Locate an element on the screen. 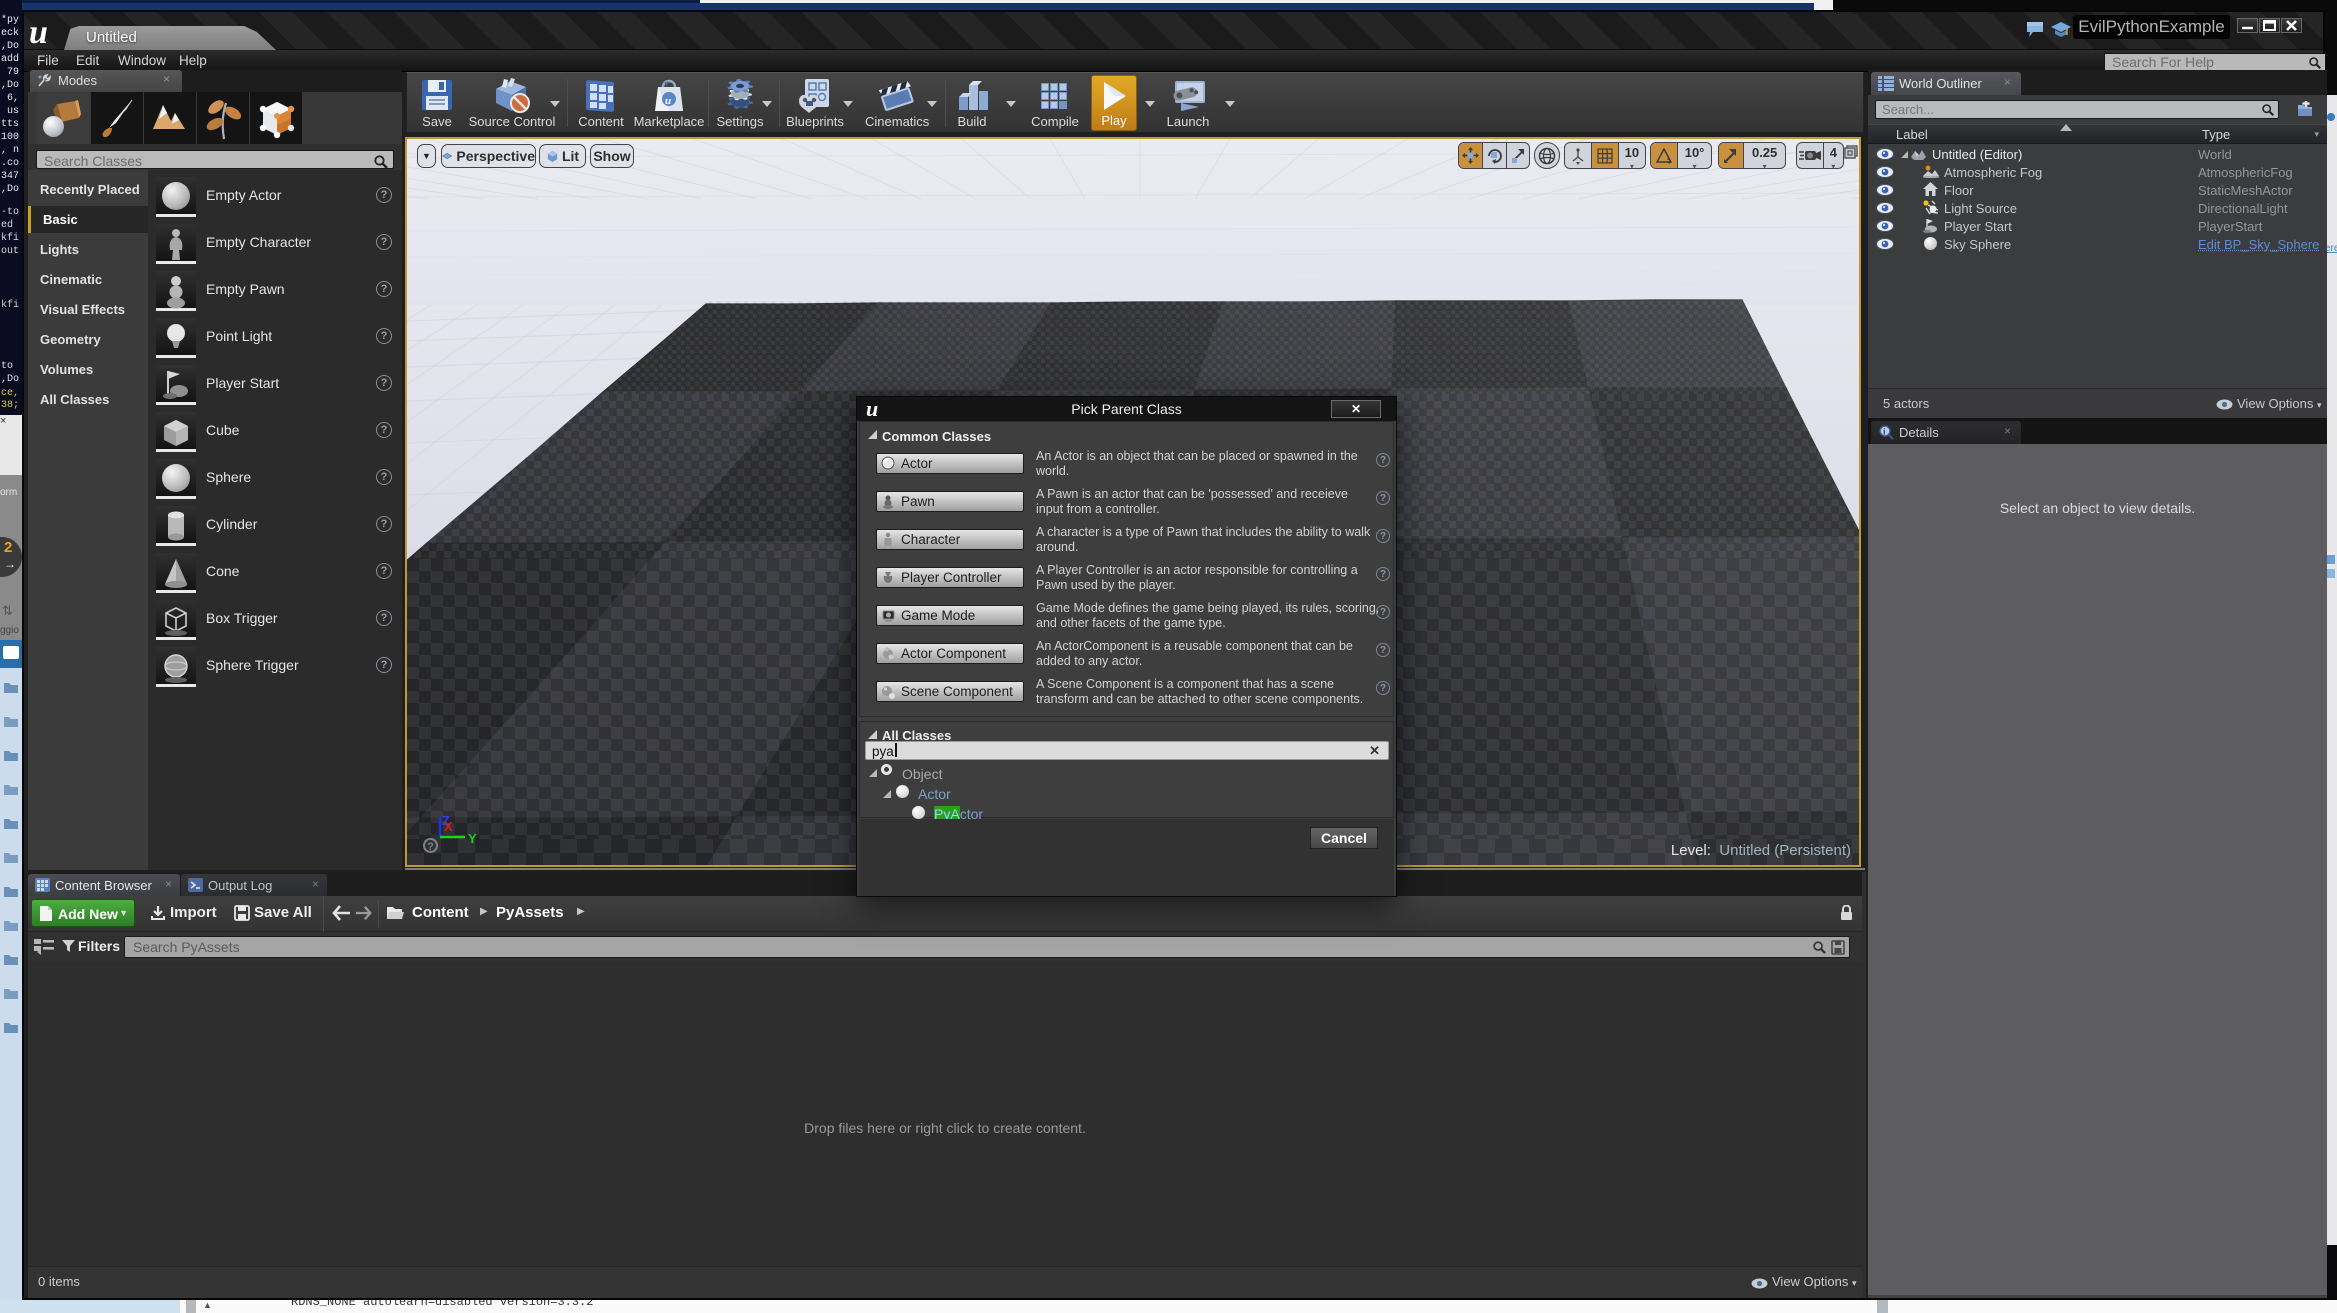 This screenshot has height=1313, width=2337. svg-text: X is located at coordinates (448, 826).